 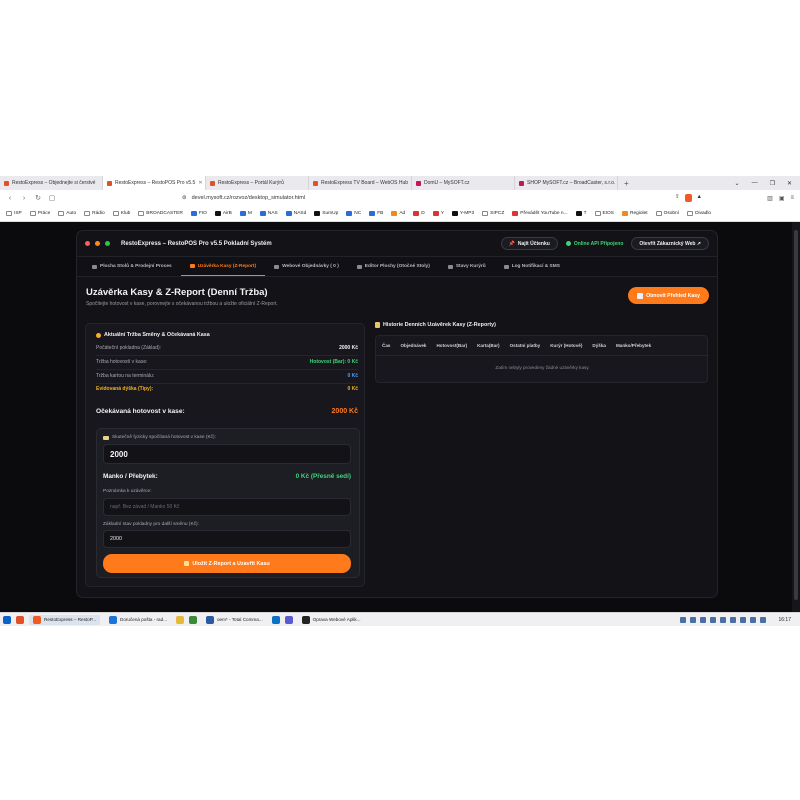 I want to click on scrollbar-thumb, so click(x=796, y=415).